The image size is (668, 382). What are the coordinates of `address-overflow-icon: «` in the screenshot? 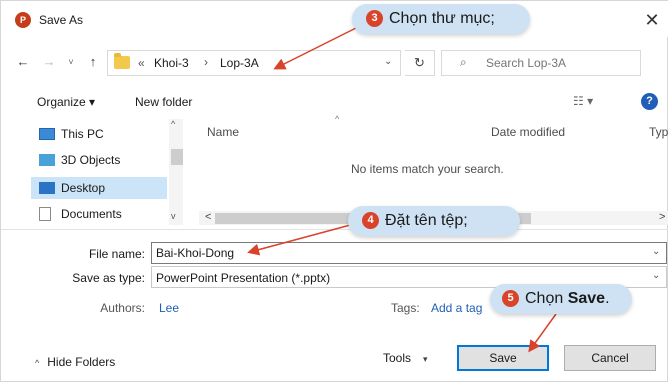 It's located at (141, 63).